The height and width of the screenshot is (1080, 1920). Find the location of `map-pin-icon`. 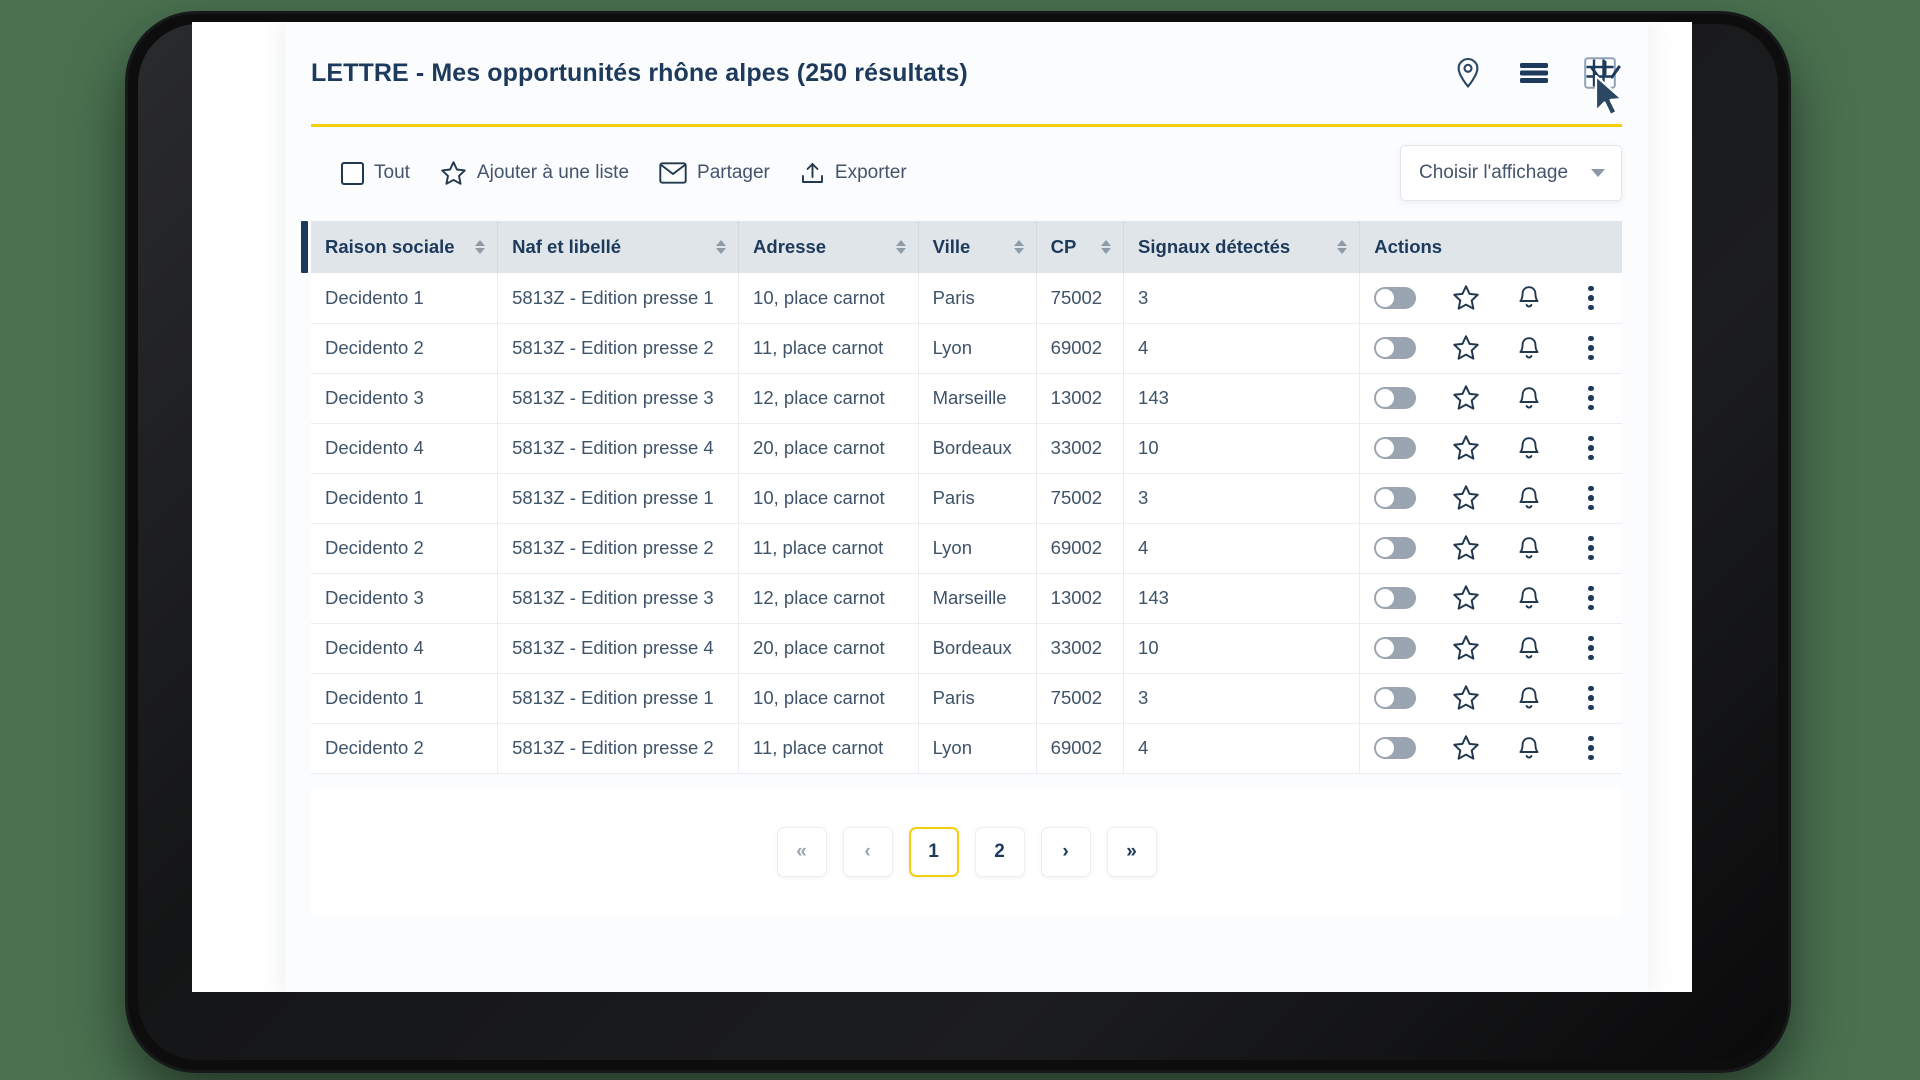

map-pin-icon is located at coordinates (1468, 73).